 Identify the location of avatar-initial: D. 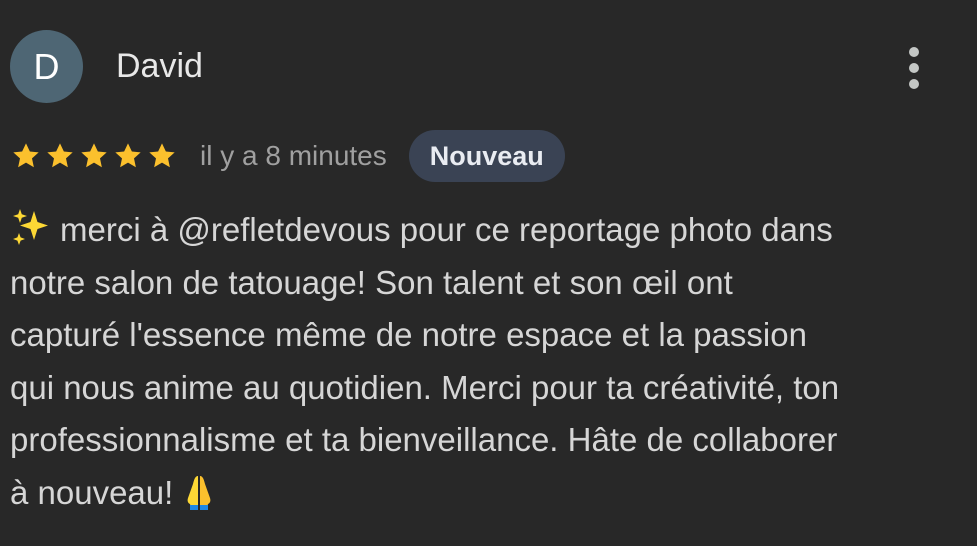
(46, 66).